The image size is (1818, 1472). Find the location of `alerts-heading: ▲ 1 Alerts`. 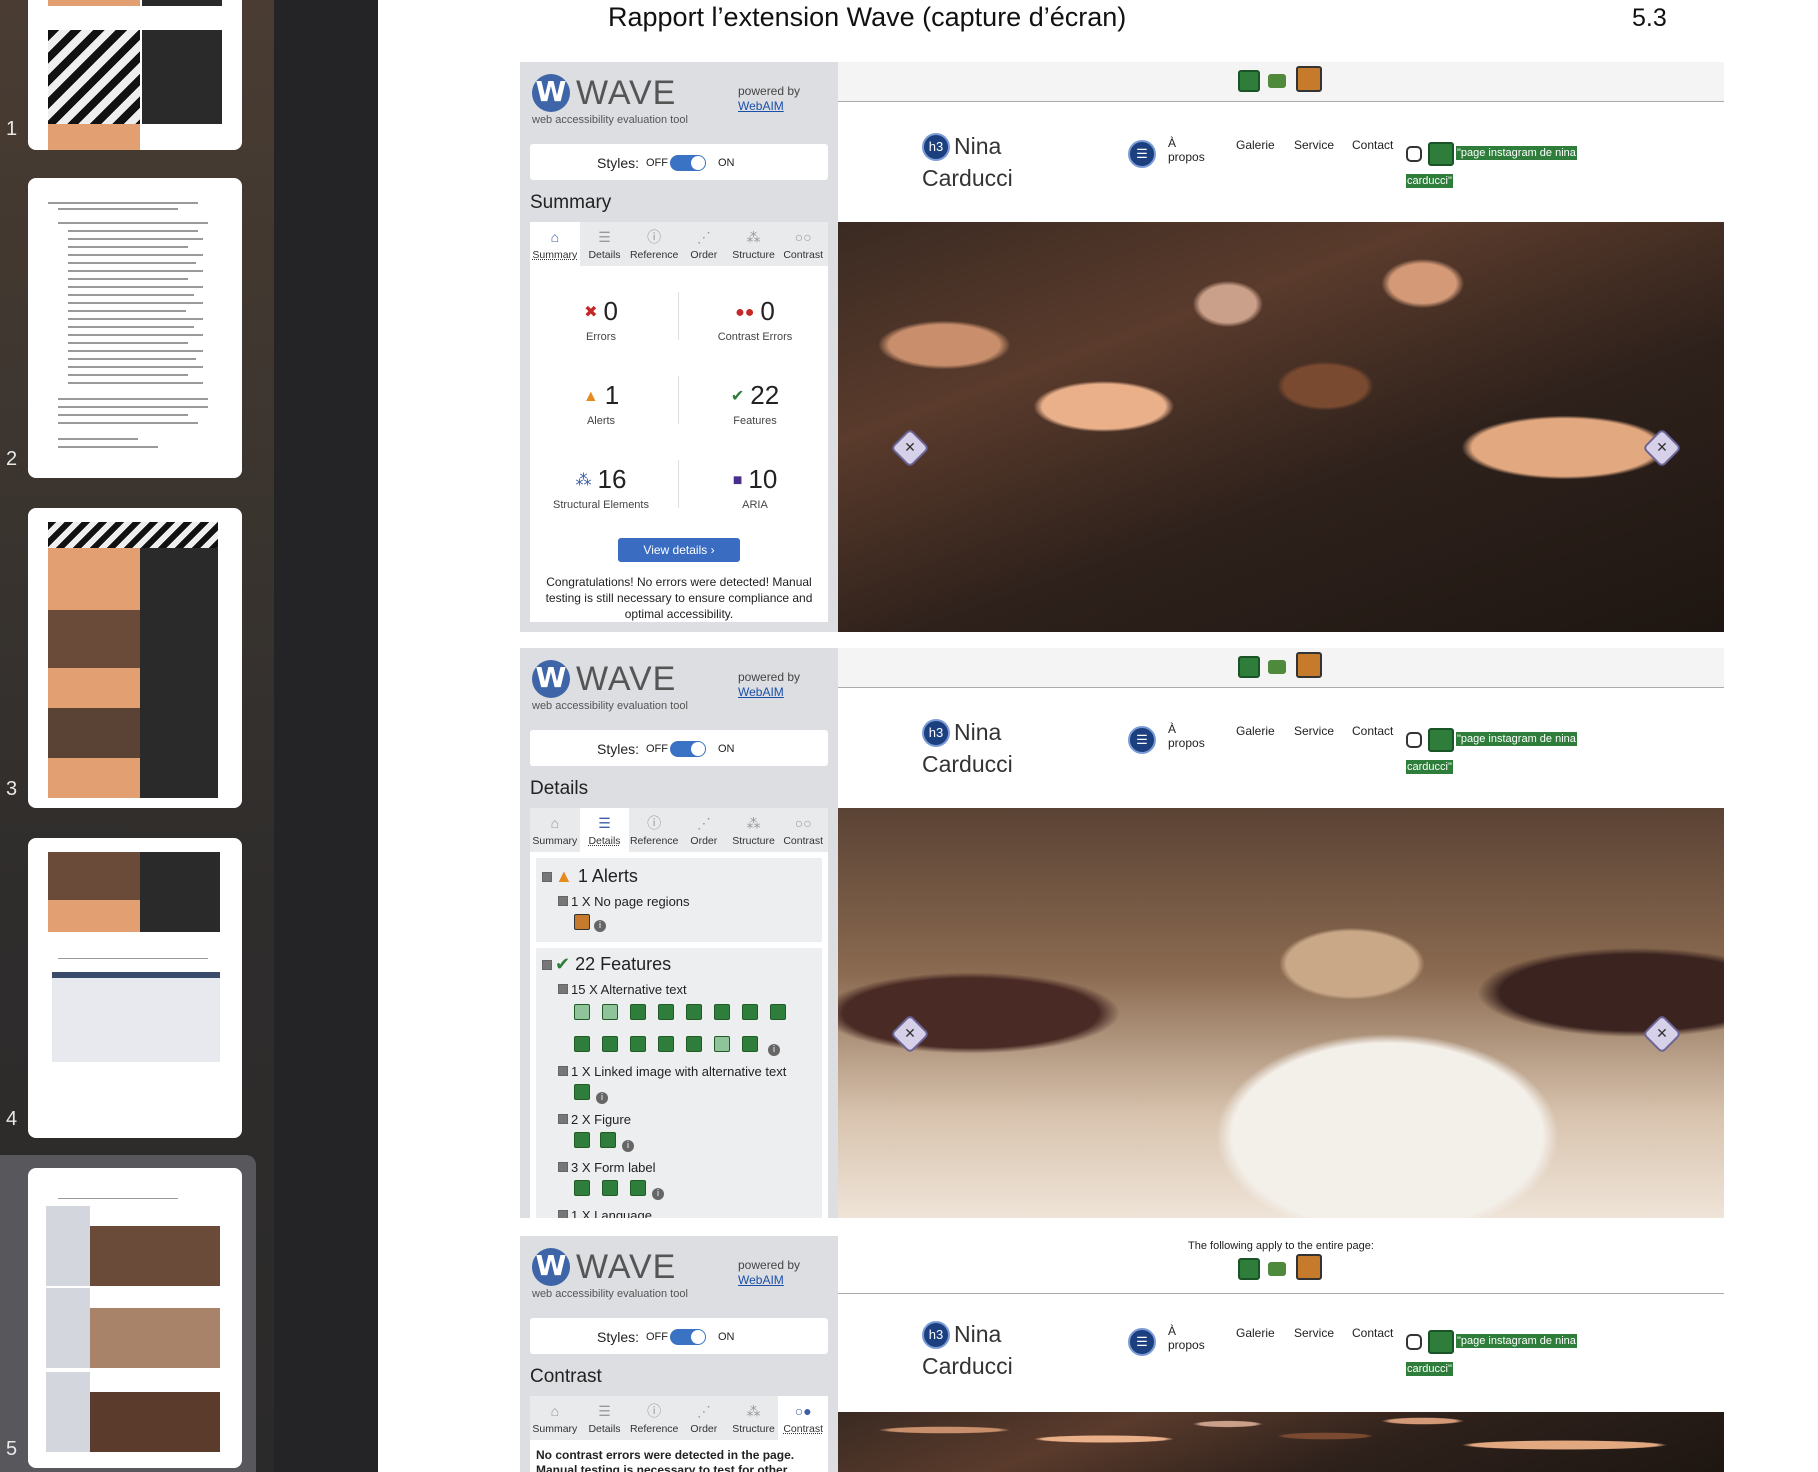

alerts-heading: ▲ 1 Alerts is located at coordinates (590, 876).